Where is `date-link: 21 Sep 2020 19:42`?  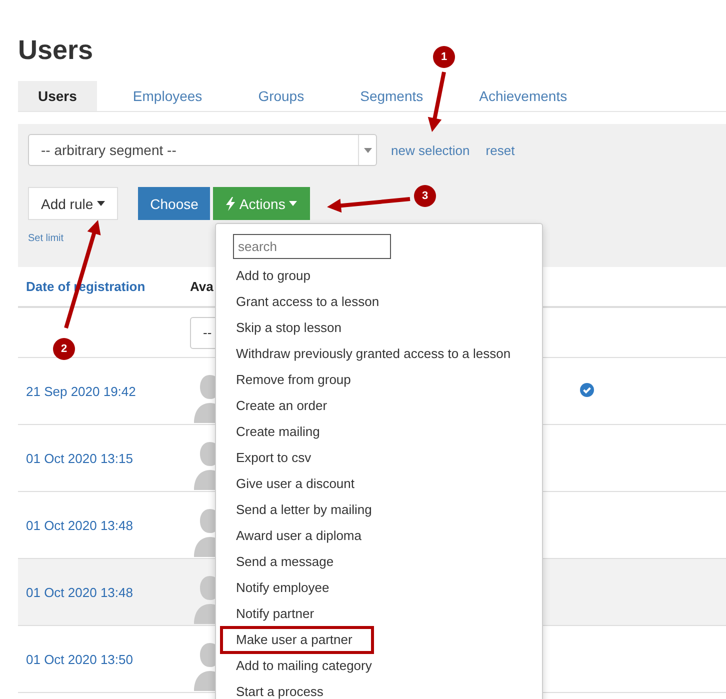 date-link: 21 Sep 2020 19:42 is located at coordinates (105, 391).